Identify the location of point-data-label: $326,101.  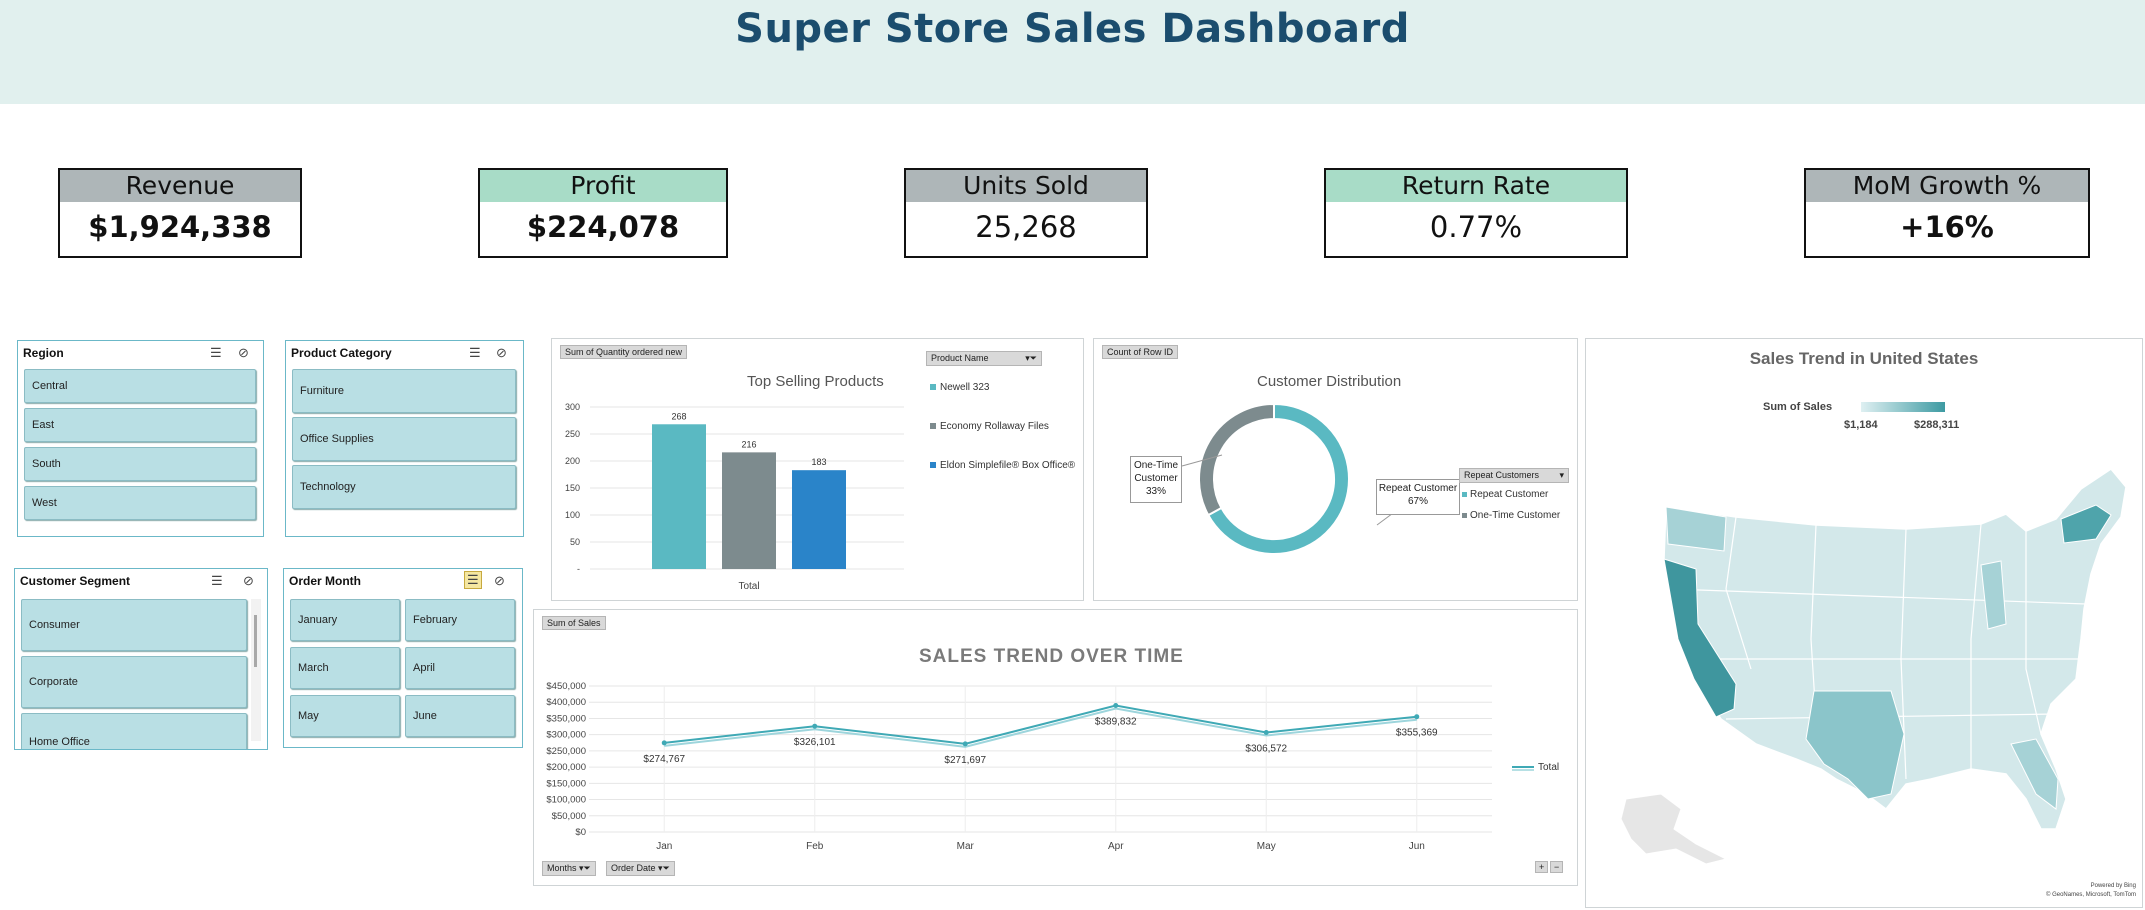
(815, 742).